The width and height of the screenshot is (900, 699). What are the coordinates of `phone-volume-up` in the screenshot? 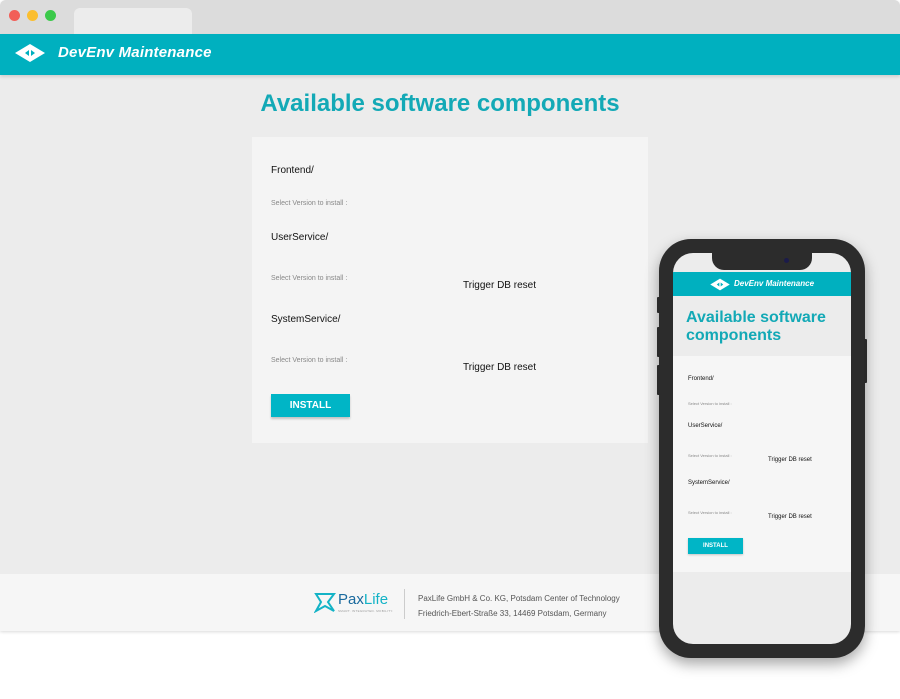 It's located at (658, 342).